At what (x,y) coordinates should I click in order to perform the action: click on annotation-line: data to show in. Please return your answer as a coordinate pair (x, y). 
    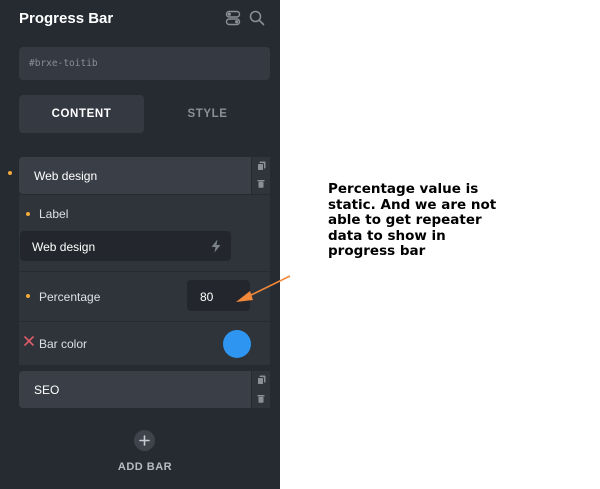
    Looking at the image, I should click on (387, 235).